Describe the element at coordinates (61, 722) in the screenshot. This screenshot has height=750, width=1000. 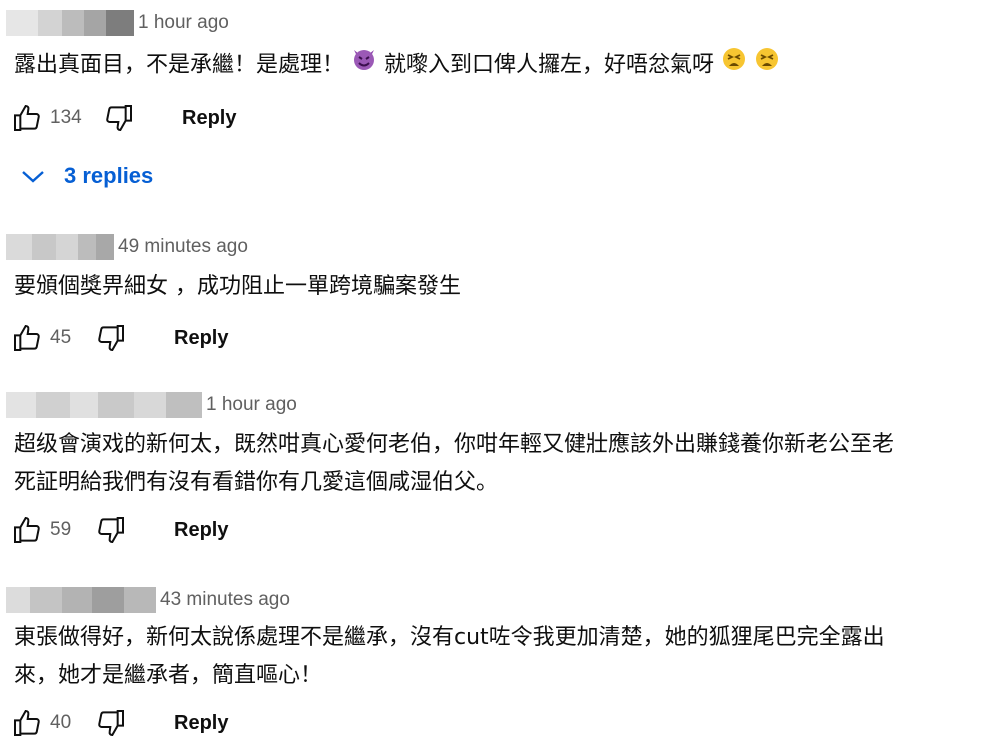
I see `like-count: 40` at that location.